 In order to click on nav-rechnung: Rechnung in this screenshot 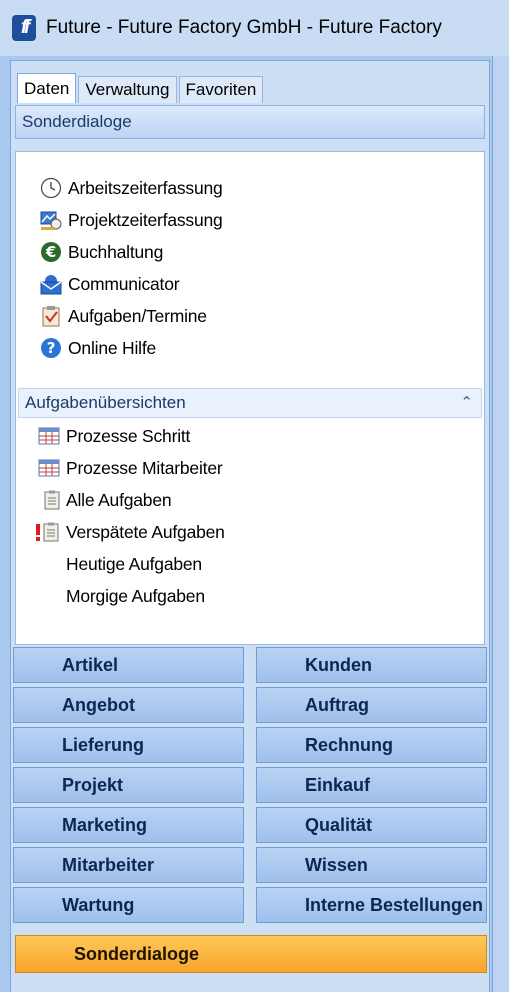, I will do `click(371, 745)`.